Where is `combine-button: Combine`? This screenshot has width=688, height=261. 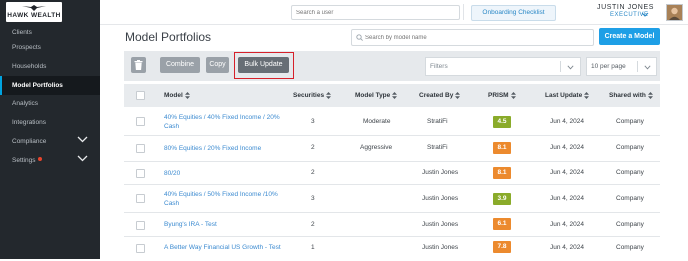 combine-button: Combine is located at coordinates (180, 65).